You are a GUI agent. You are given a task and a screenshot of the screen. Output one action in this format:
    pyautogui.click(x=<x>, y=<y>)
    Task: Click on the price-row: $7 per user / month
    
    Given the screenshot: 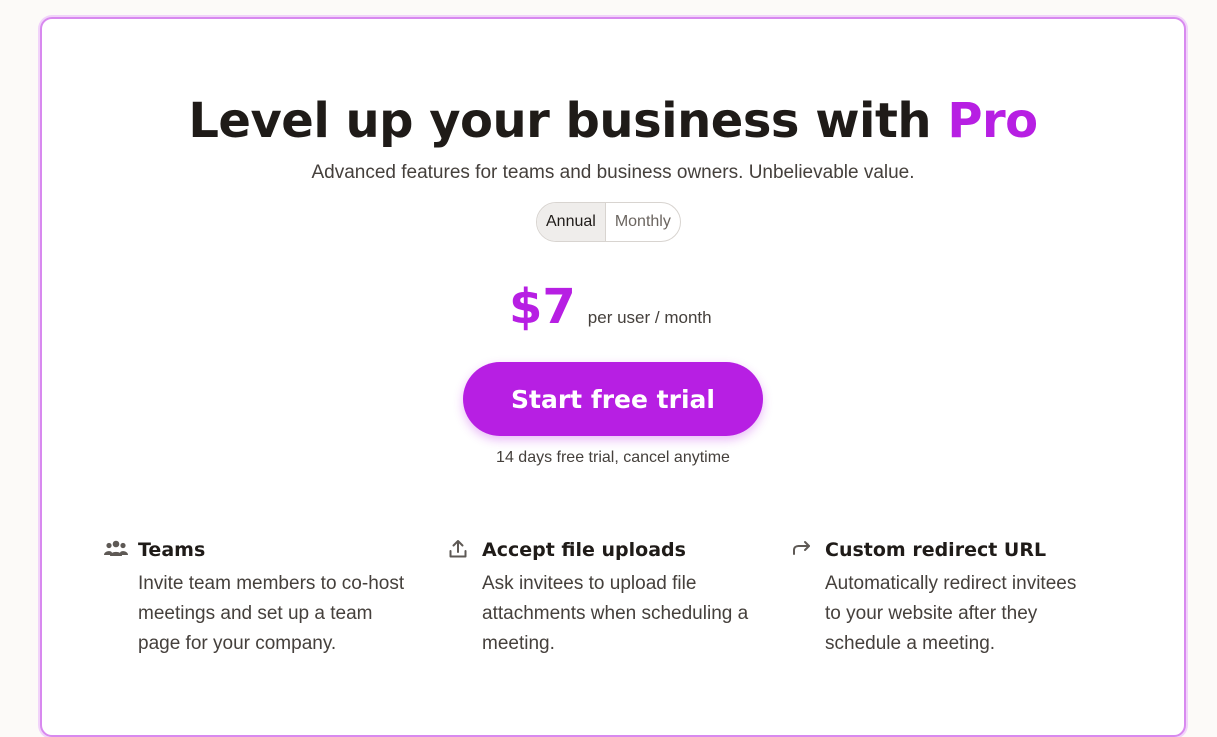 What is the action you would take?
    pyautogui.click(x=610, y=307)
    